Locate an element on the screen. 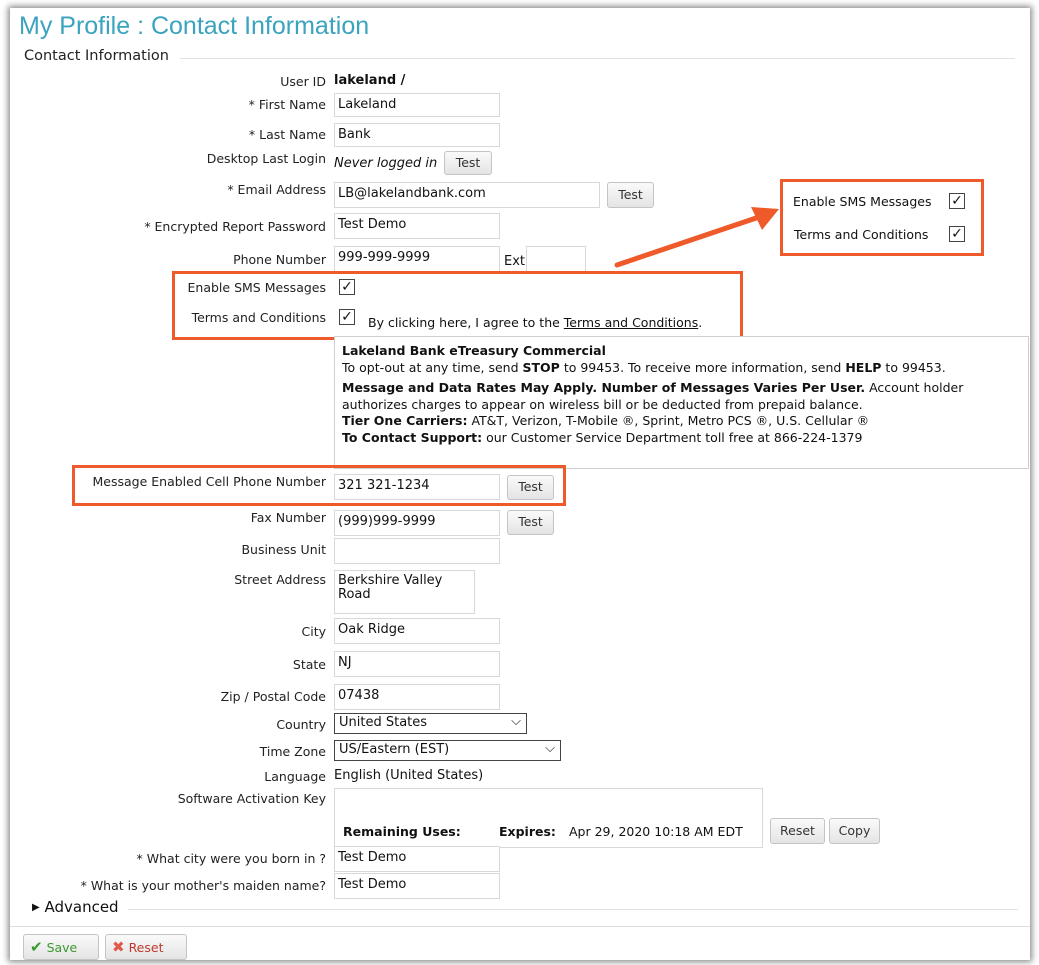  sms-info-heading: Lakeland Bank eTreasury Commercial is located at coordinates (474, 350).